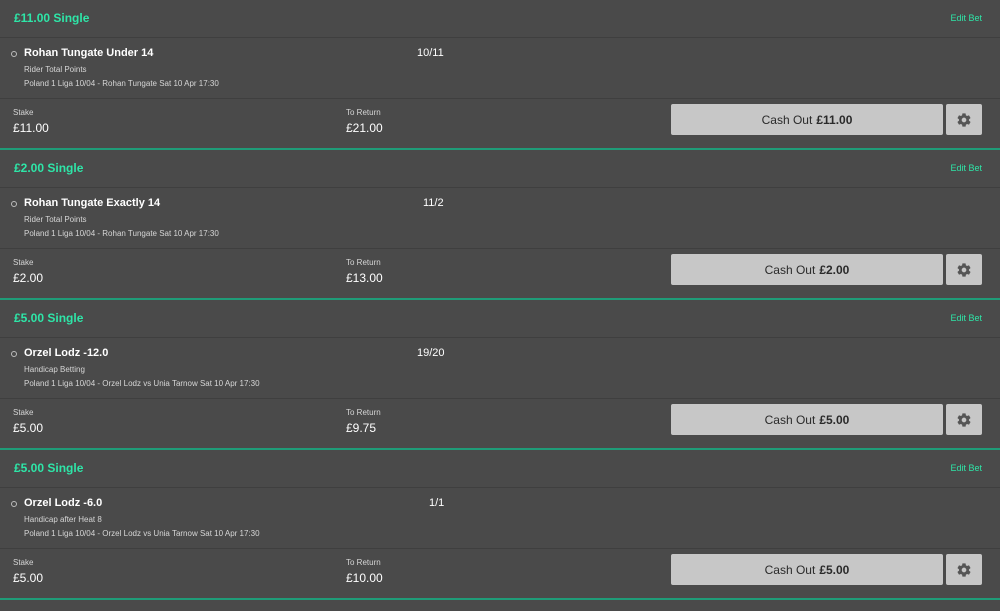 The width and height of the screenshot is (1000, 611). What do you see at coordinates (92, 203) in the screenshot?
I see `selection-name: Rohan Tungate Exactly 14` at bounding box center [92, 203].